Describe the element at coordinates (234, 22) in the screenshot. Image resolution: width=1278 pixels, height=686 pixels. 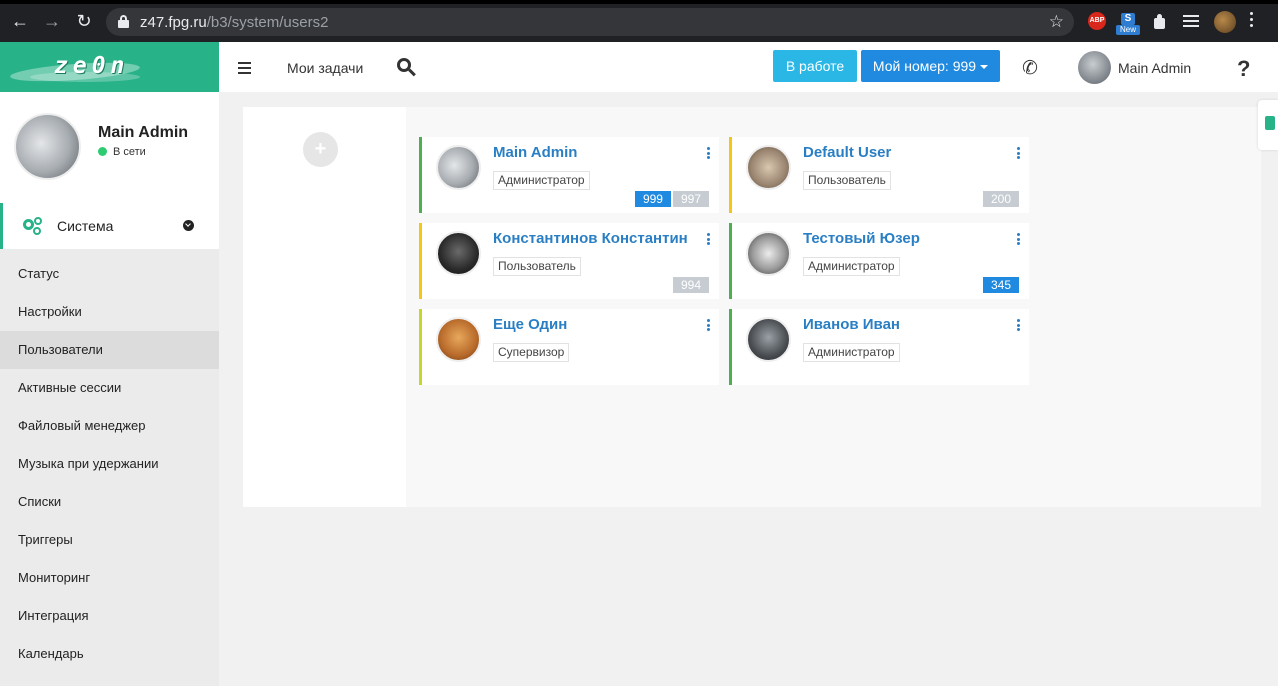
I see `url-text: z47.fpg.ru/b3/system/users2` at that location.